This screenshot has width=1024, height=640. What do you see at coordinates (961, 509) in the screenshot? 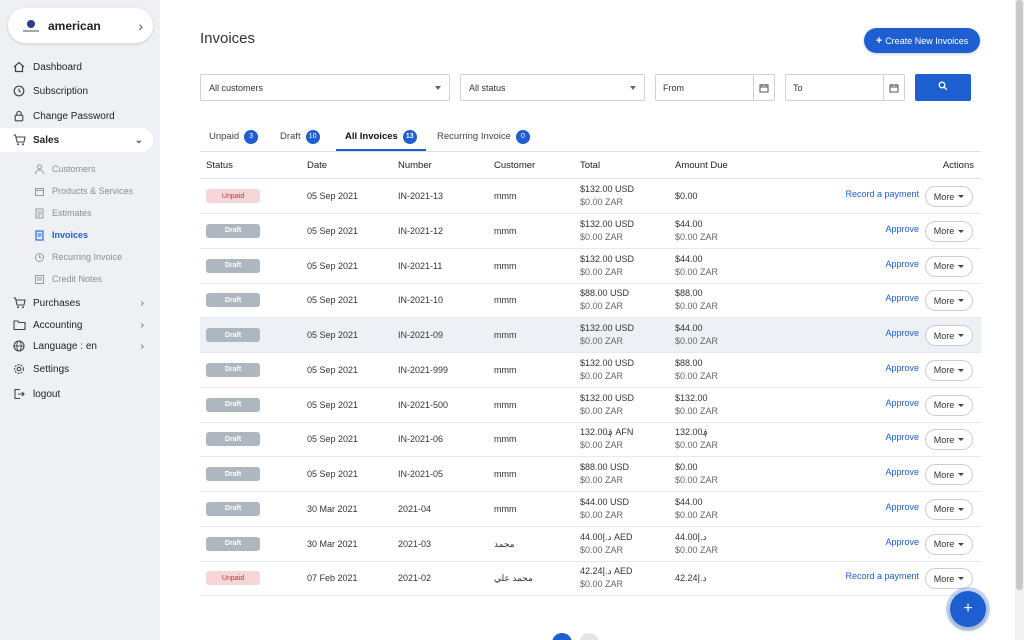
I see `caret-down-icon` at bounding box center [961, 509].